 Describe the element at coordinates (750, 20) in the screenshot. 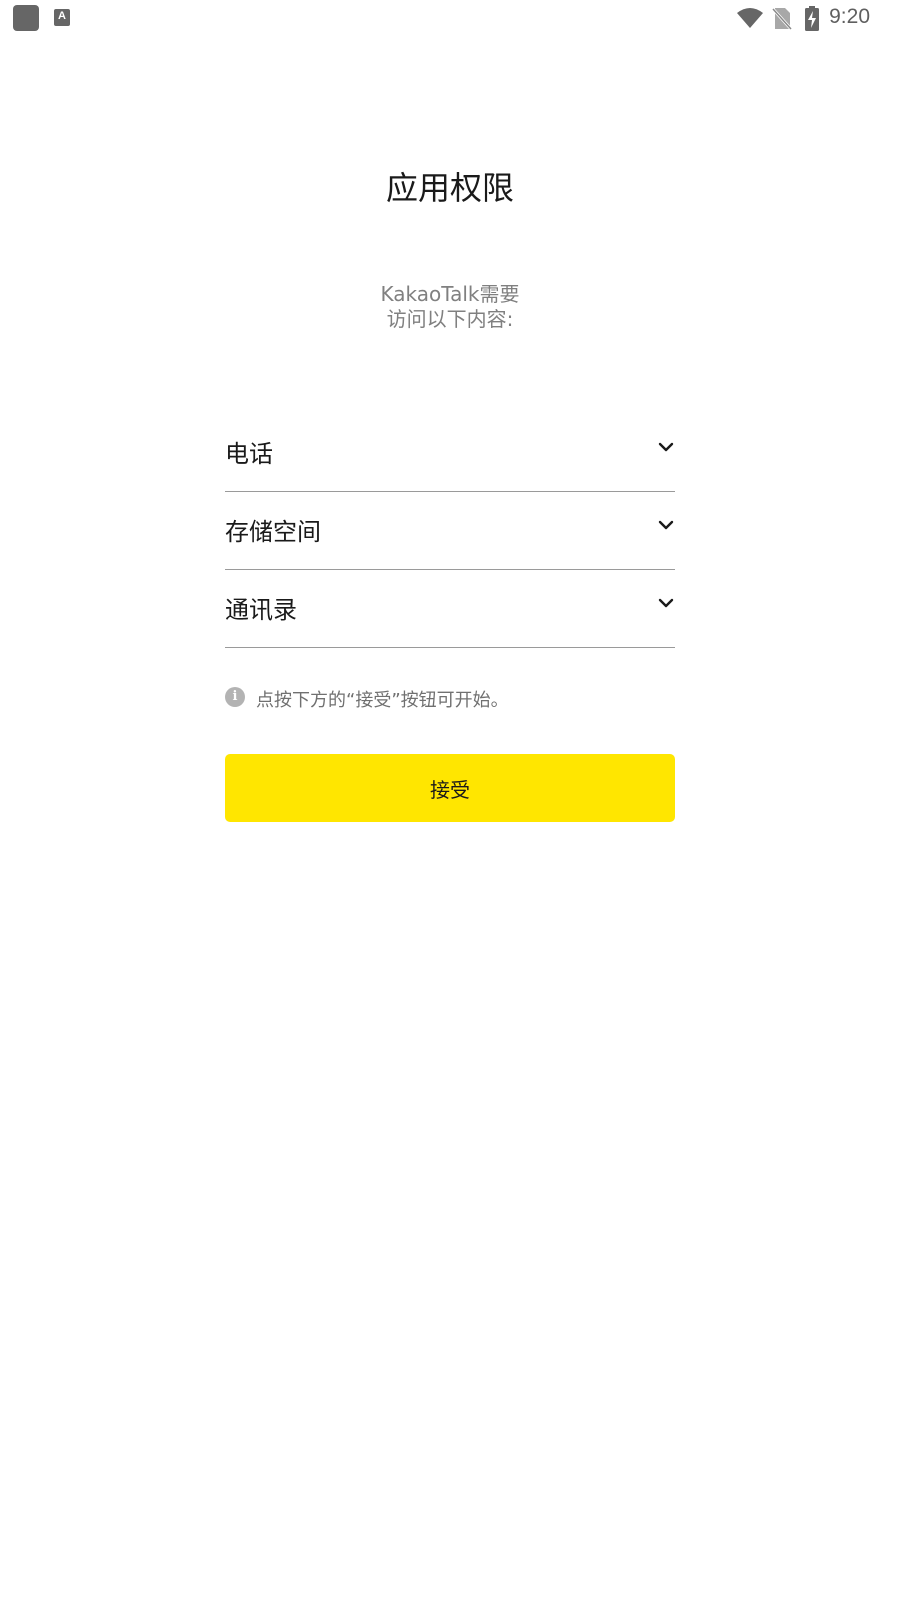

I see `wifi-icon` at that location.